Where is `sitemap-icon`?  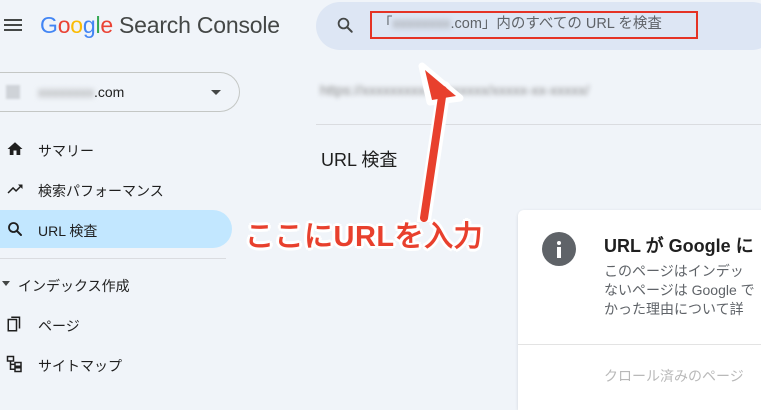 sitemap-icon is located at coordinates (14, 364).